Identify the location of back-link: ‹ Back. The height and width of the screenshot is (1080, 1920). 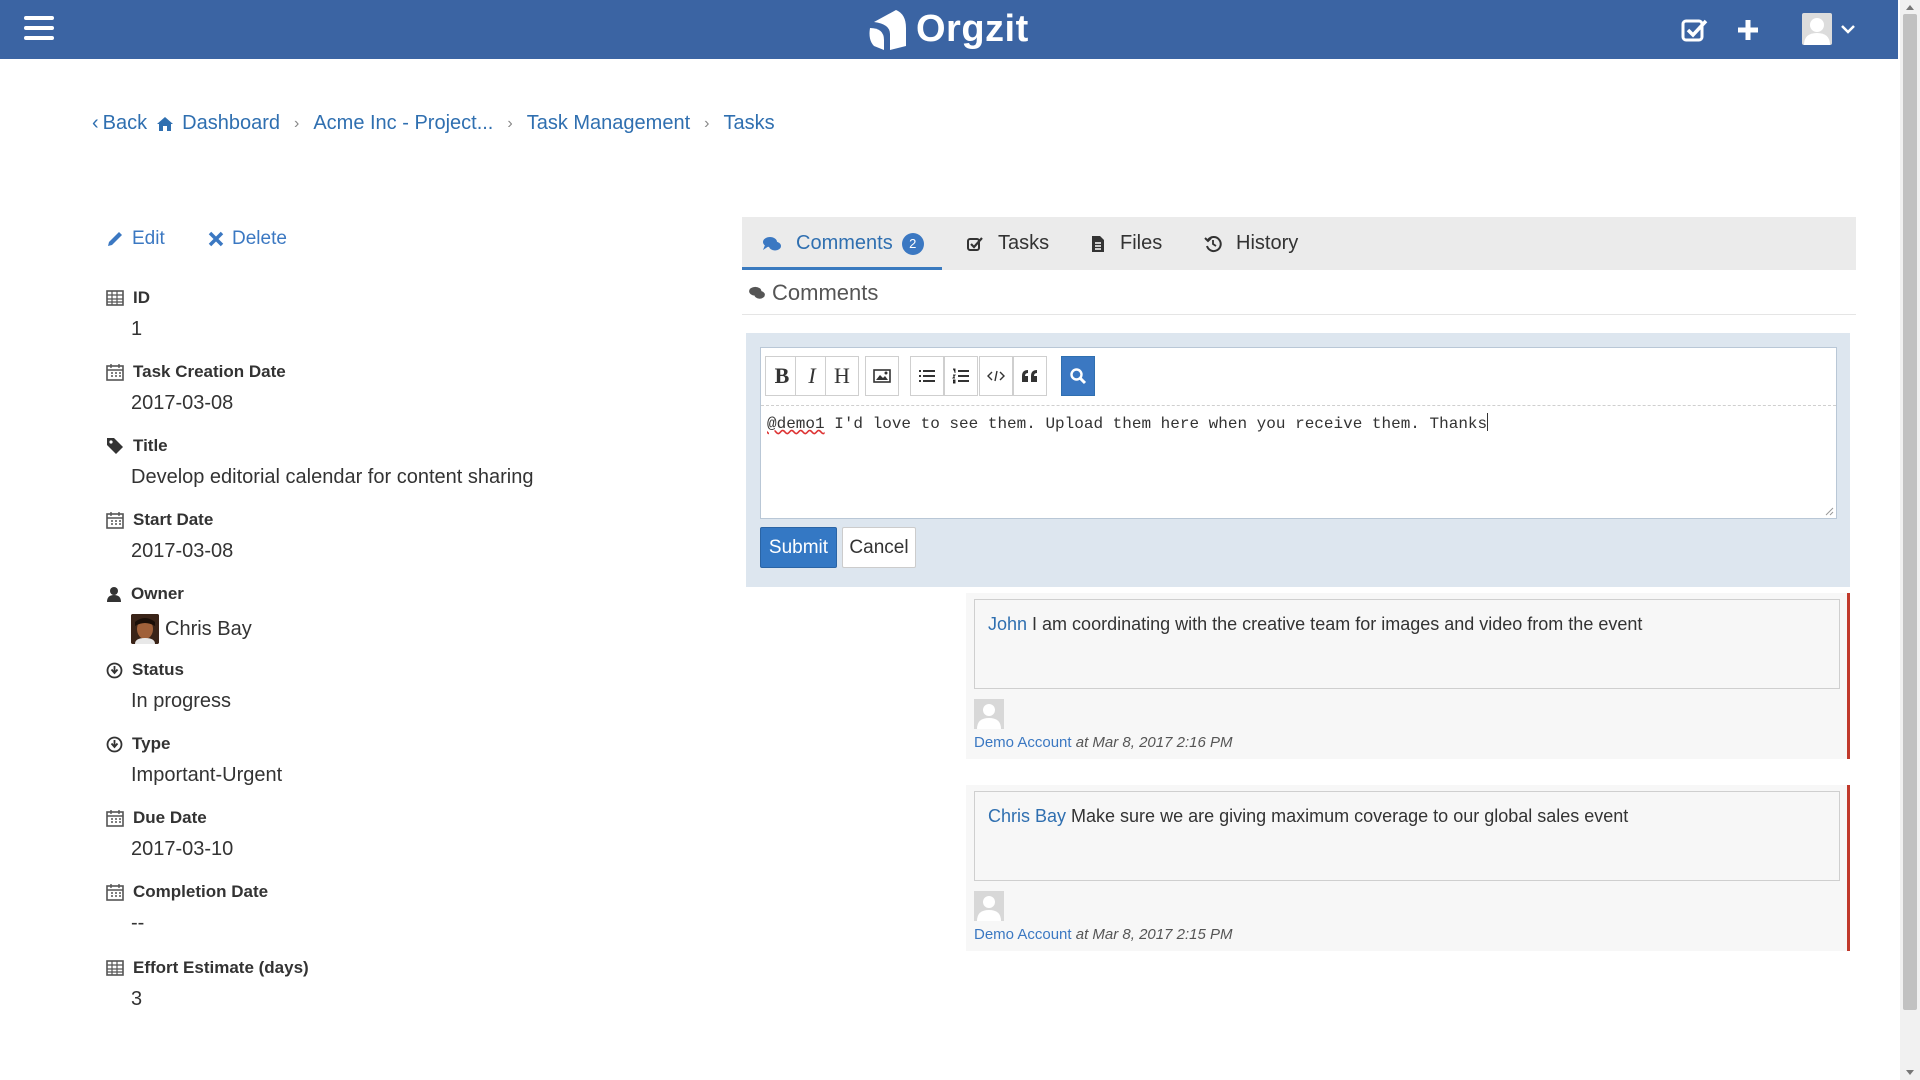
(119, 123).